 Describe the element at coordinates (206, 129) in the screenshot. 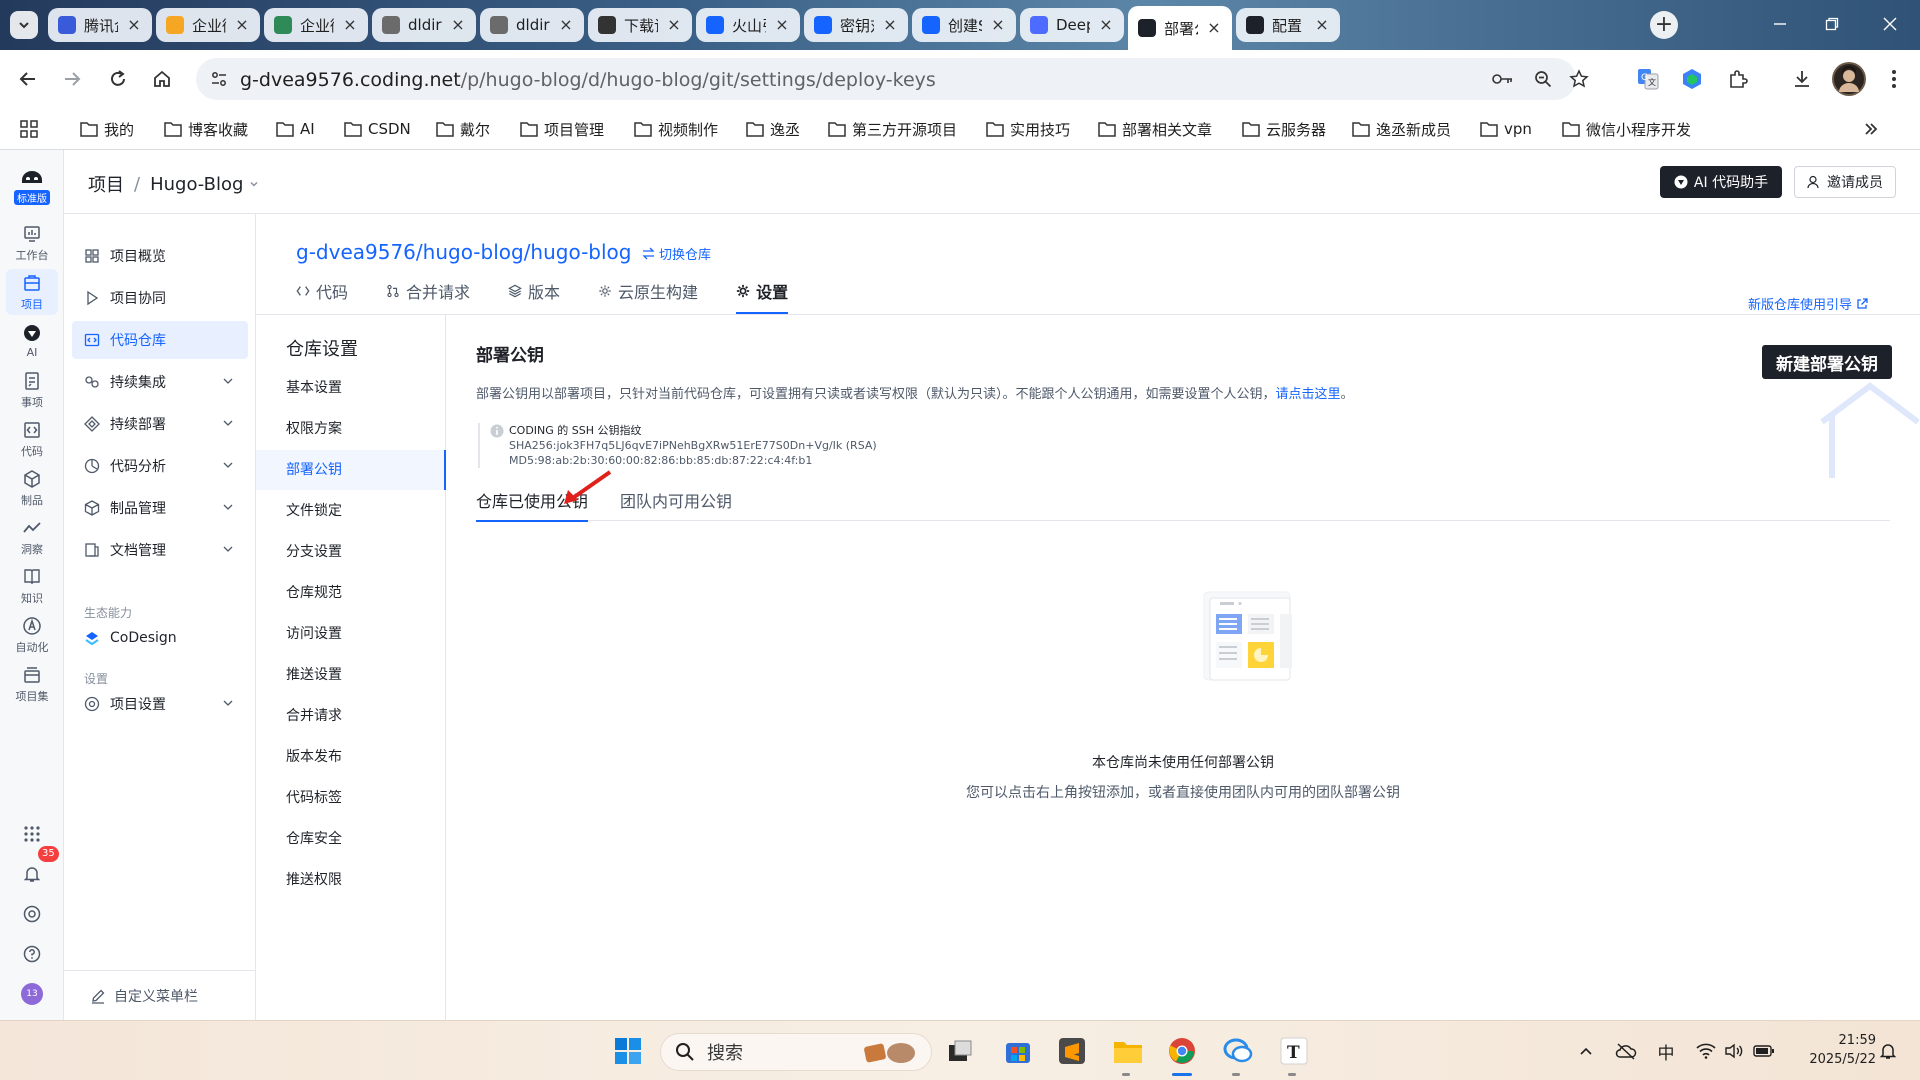

I see `bookmark-folder: 博客收藏` at that location.